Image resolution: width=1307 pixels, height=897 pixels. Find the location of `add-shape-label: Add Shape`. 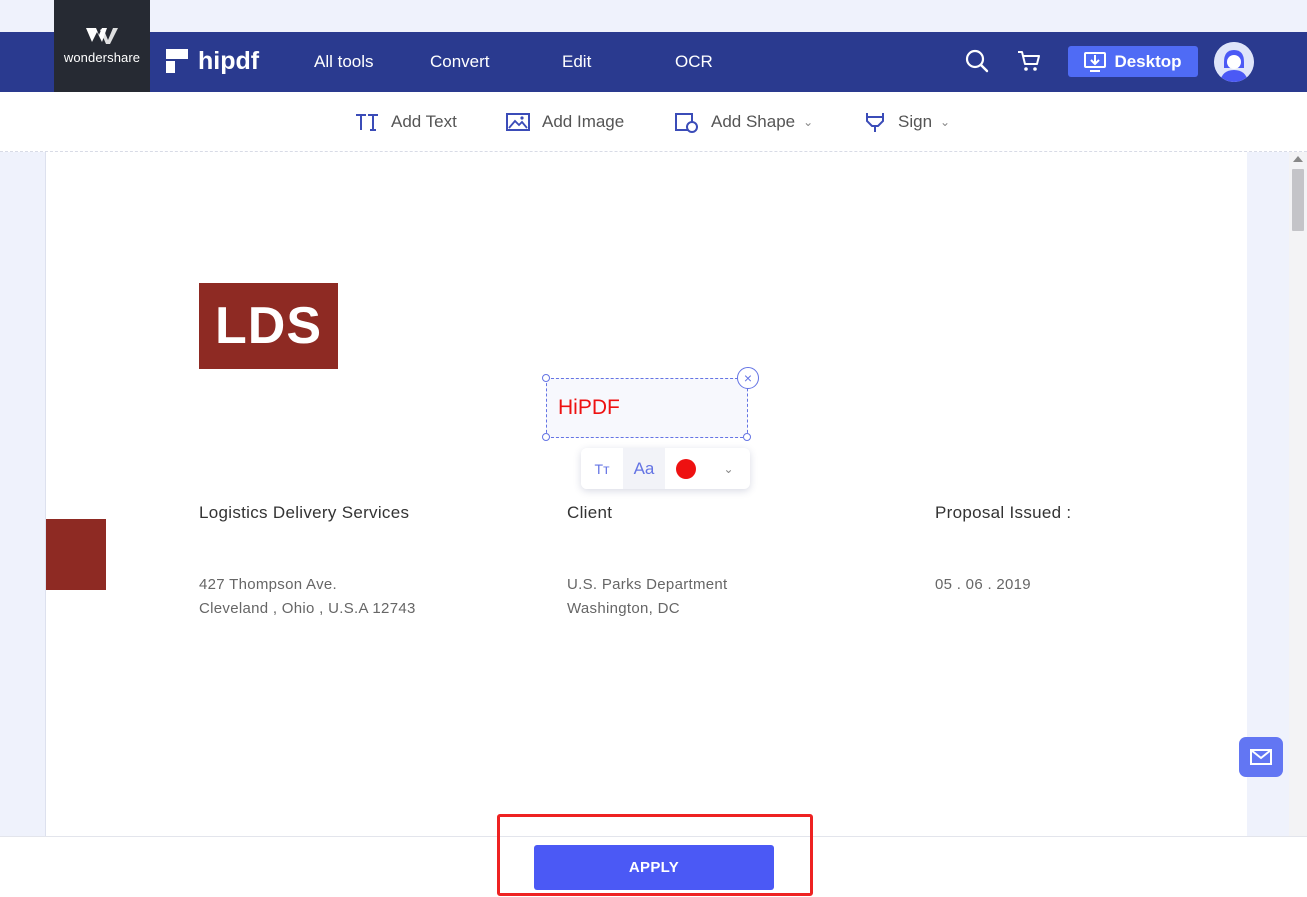

add-shape-label: Add Shape is located at coordinates (753, 121).